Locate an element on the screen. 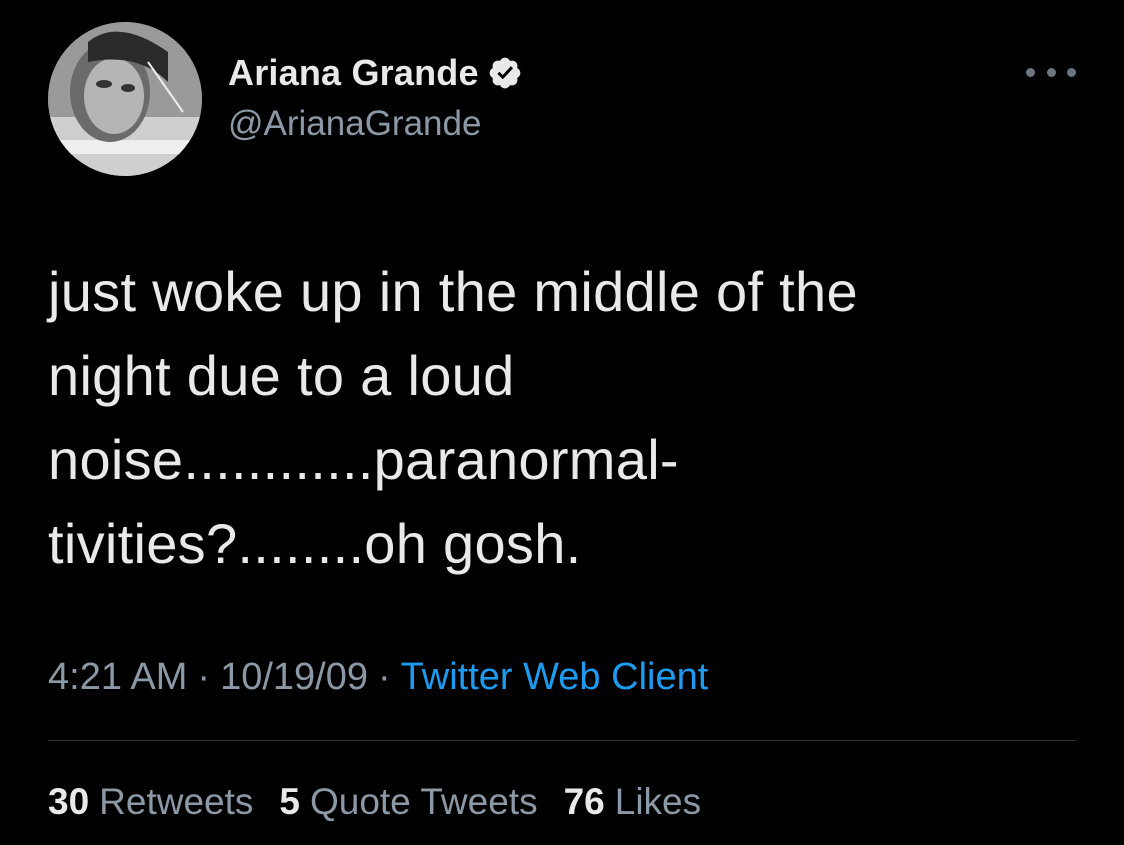 The height and width of the screenshot is (845, 1124). likes-count: 76 is located at coordinates (584, 801).